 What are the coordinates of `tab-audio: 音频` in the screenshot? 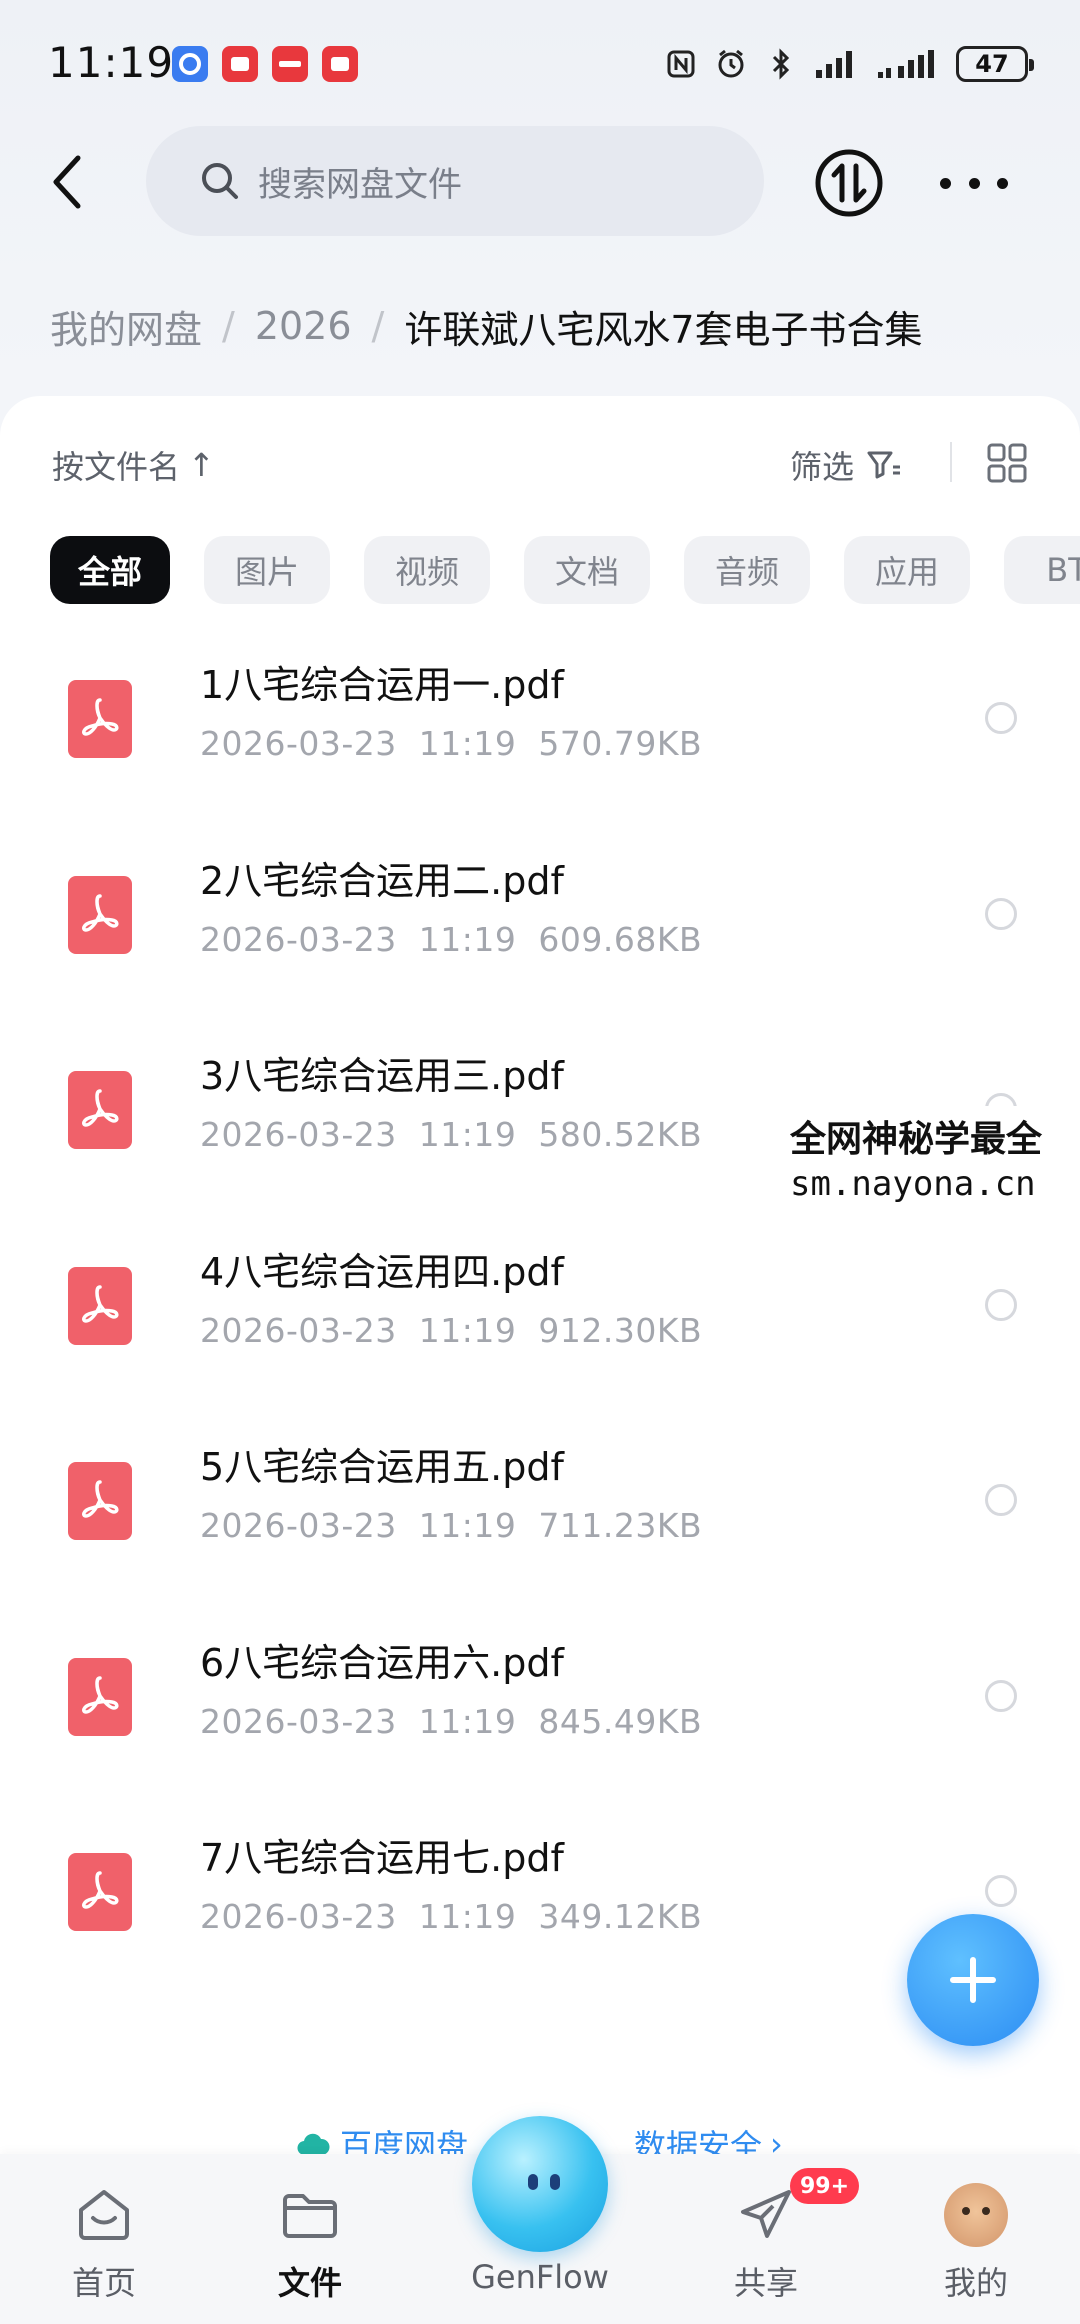 It's located at (747, 570).